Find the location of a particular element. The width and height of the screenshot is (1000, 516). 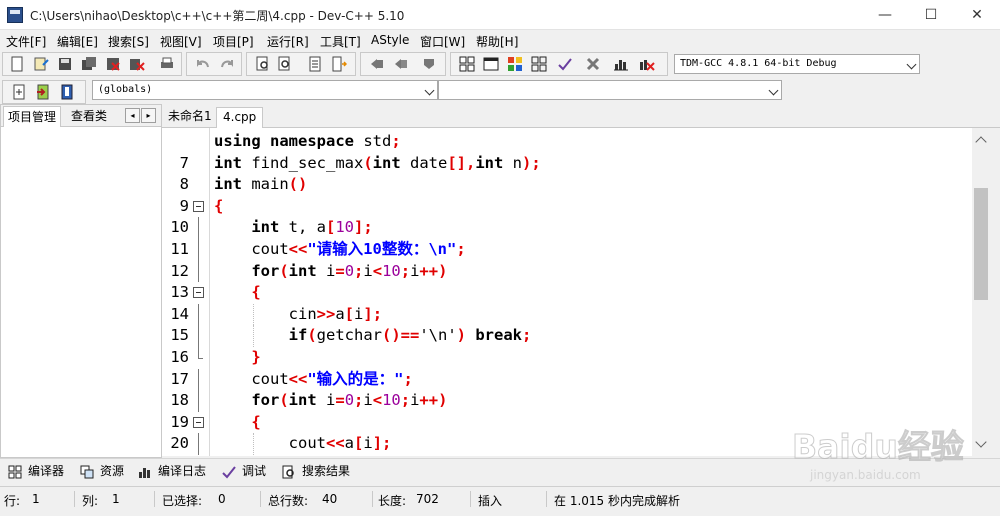

new-file-icon is located at coordinates (17, 64).